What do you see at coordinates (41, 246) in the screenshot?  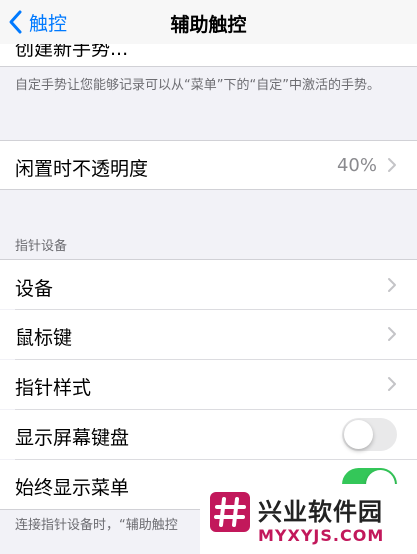 I see `pointer-devices-header: 指针设备` at bounding box center [41, 246].